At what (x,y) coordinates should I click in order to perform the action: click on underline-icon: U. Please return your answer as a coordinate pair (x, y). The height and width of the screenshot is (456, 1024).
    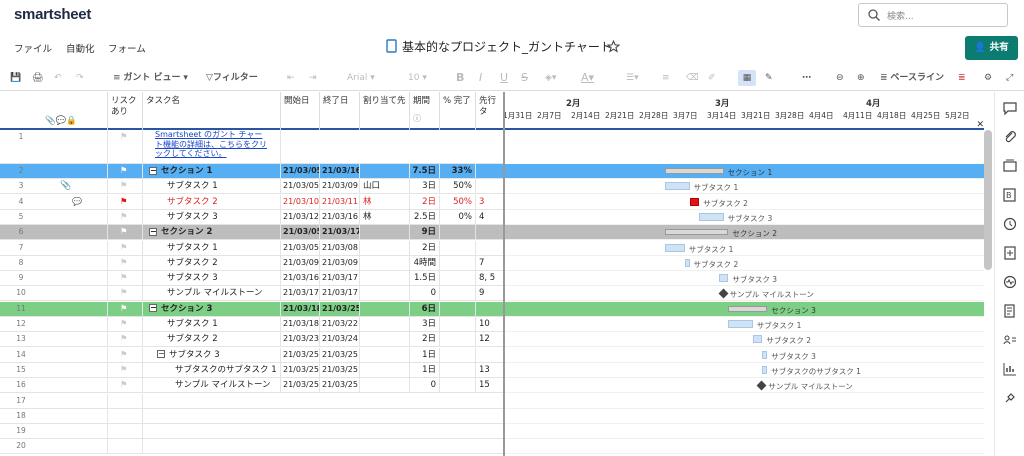
    Looking at the image, I should click on (504, 78).